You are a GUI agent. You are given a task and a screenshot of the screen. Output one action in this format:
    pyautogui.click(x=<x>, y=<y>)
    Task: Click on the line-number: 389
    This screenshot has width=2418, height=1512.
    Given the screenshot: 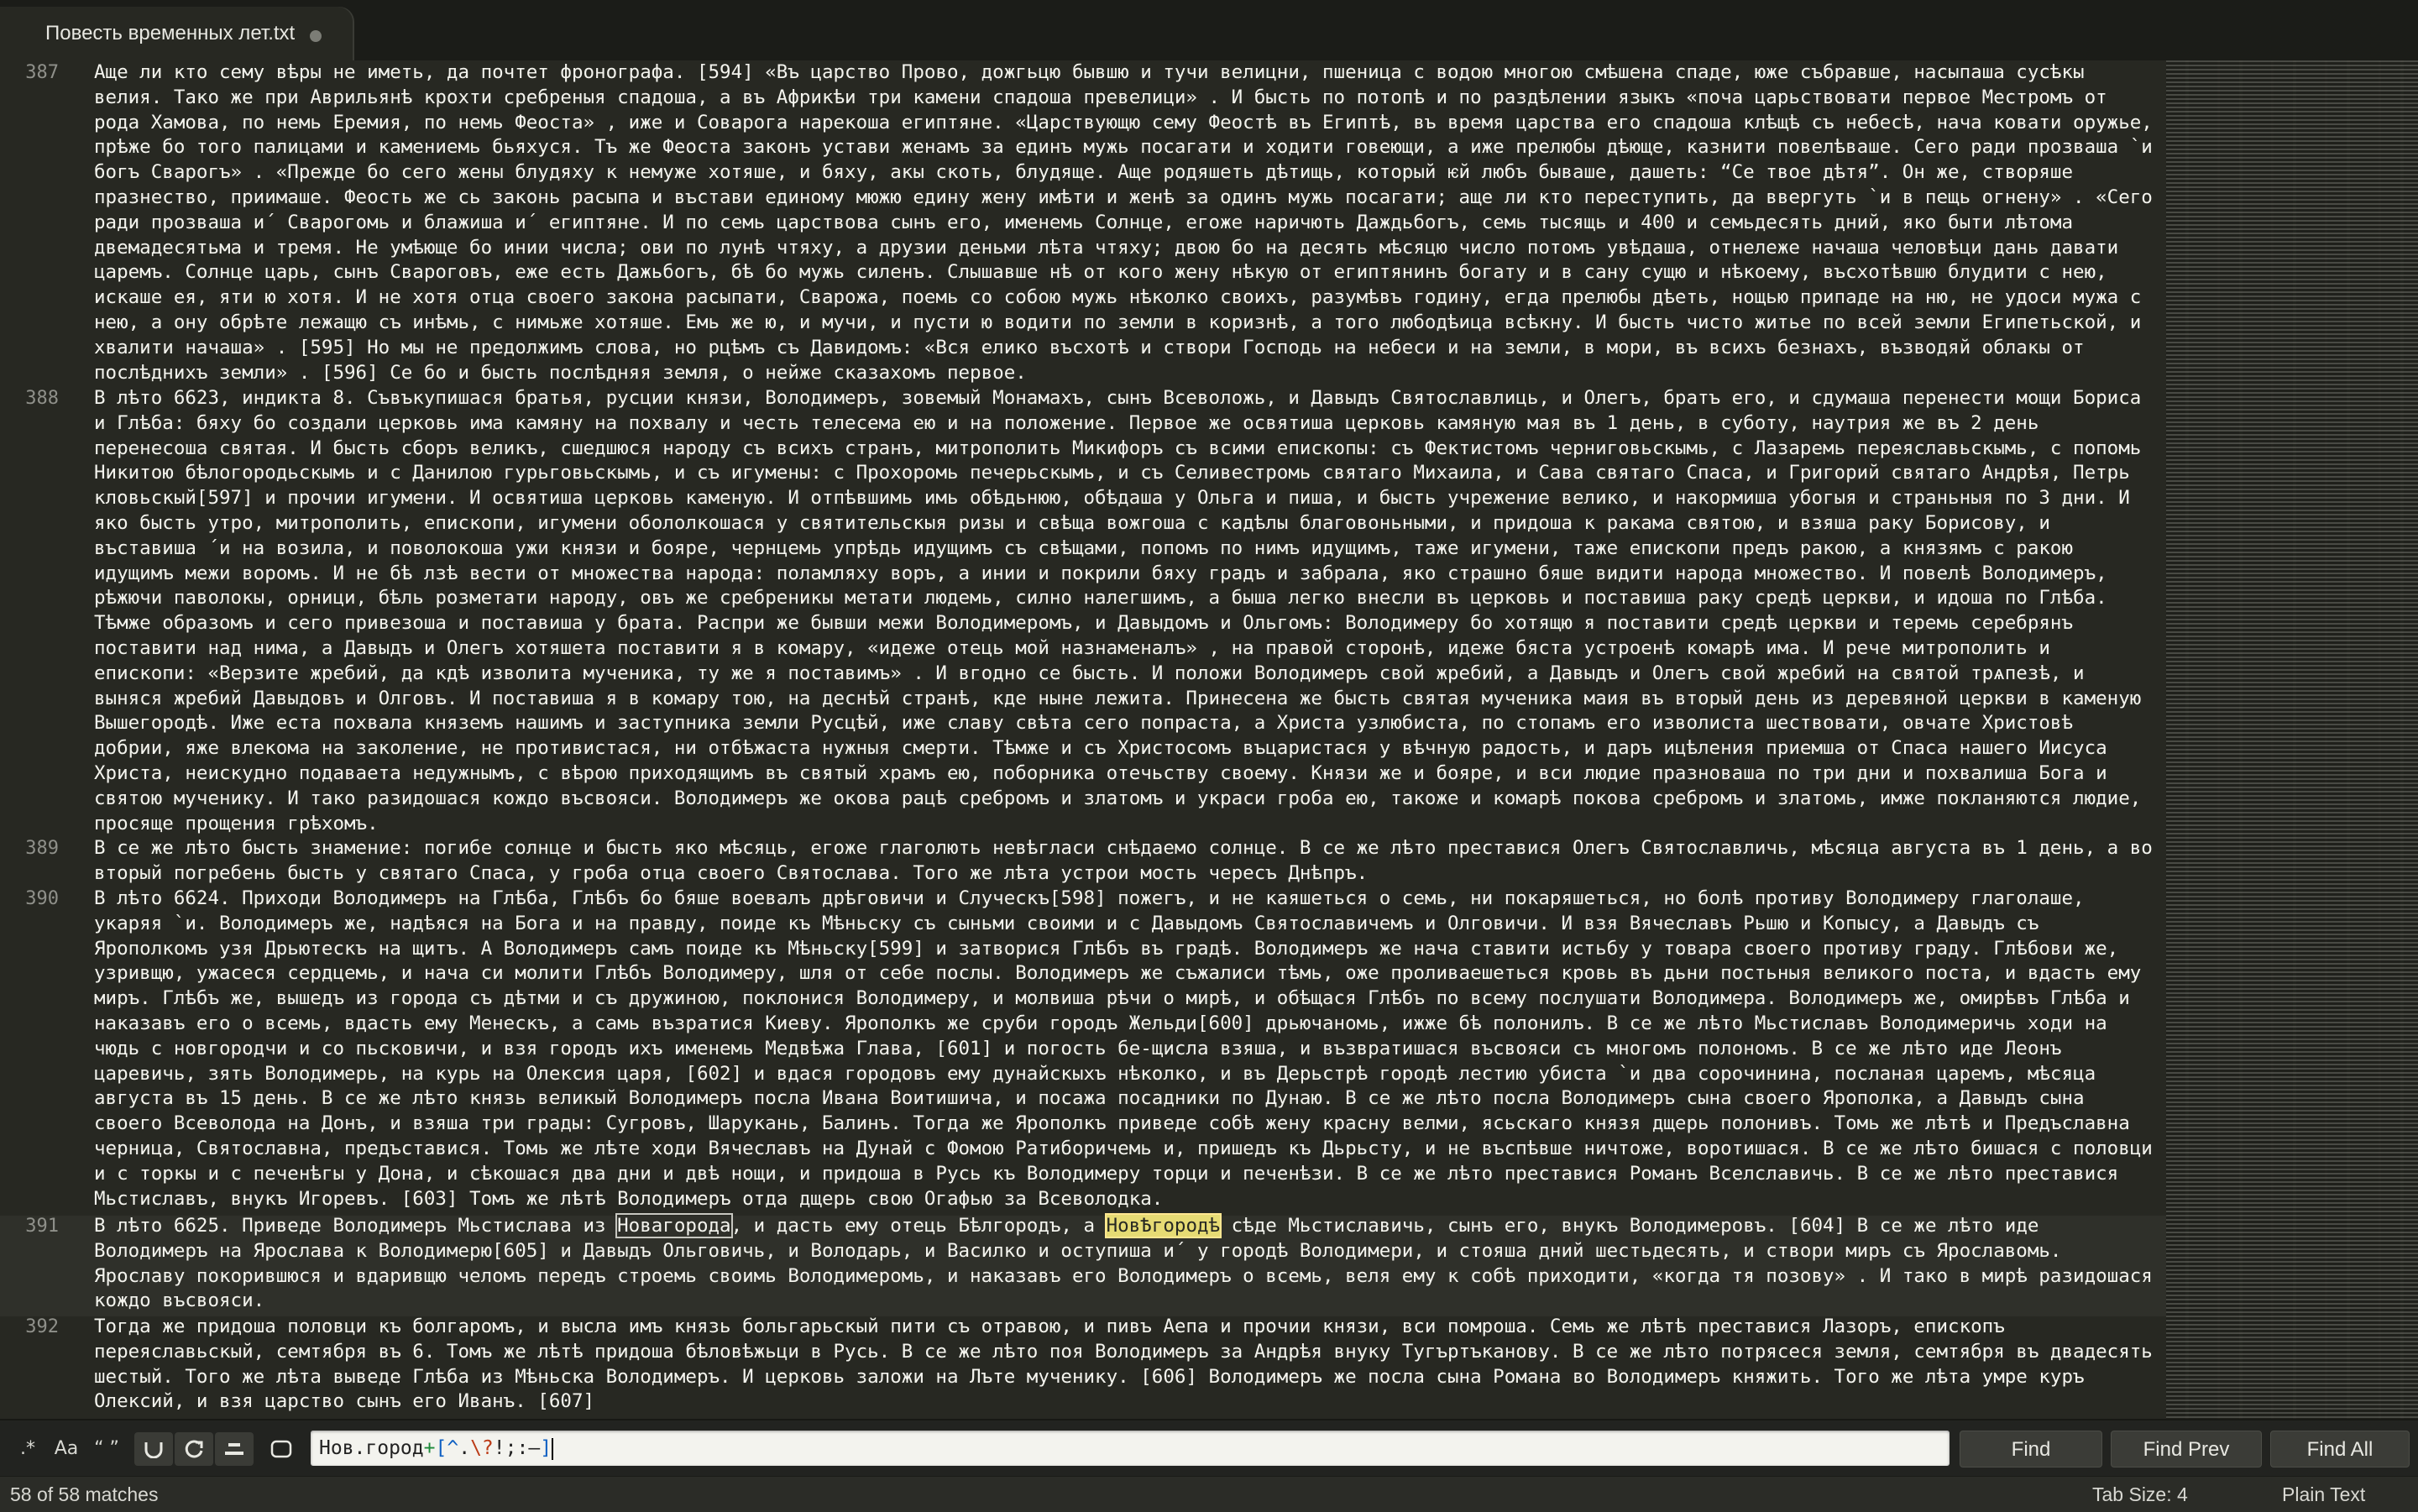 What is the action you would take?
    pyautogui.click(x=42, y=848)
    